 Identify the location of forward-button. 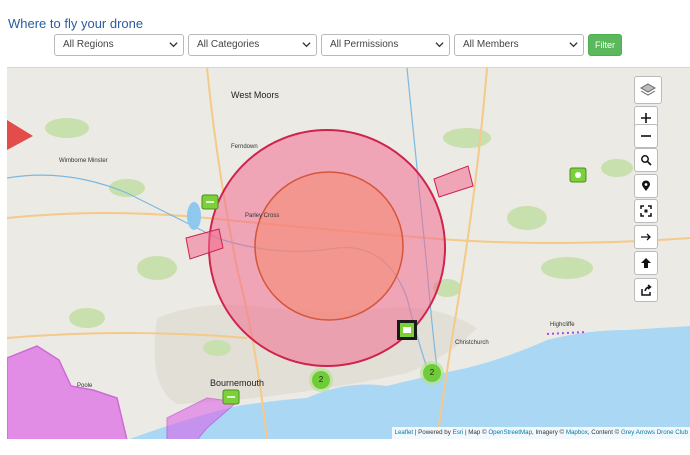
(646, 237).